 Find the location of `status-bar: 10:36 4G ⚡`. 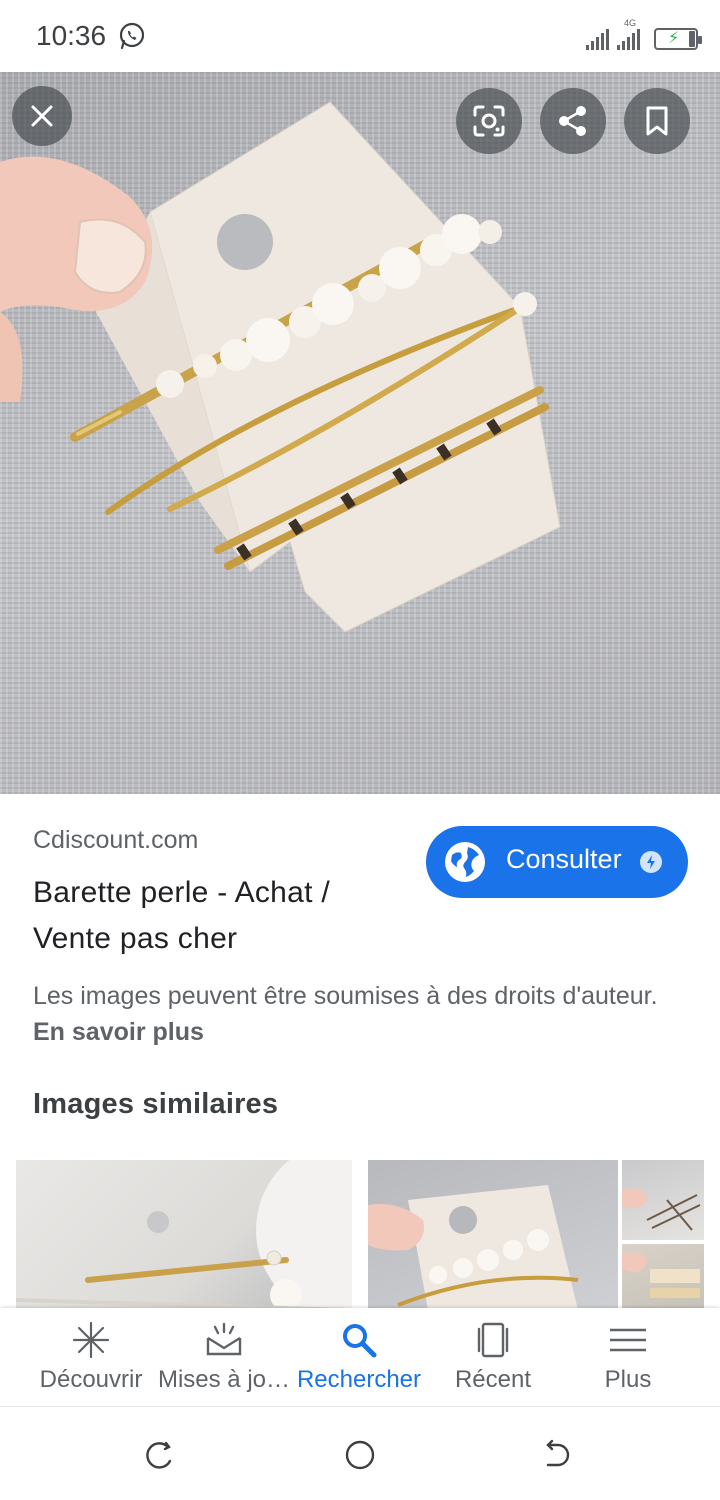

status-bar: 10:36 4G ⚡ is located at coordinates (360, 36).